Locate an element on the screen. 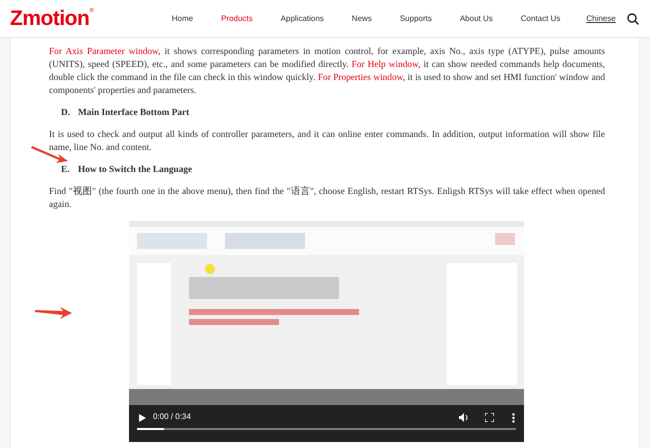  nav-link: Applications is located at coordinates (302, 18).